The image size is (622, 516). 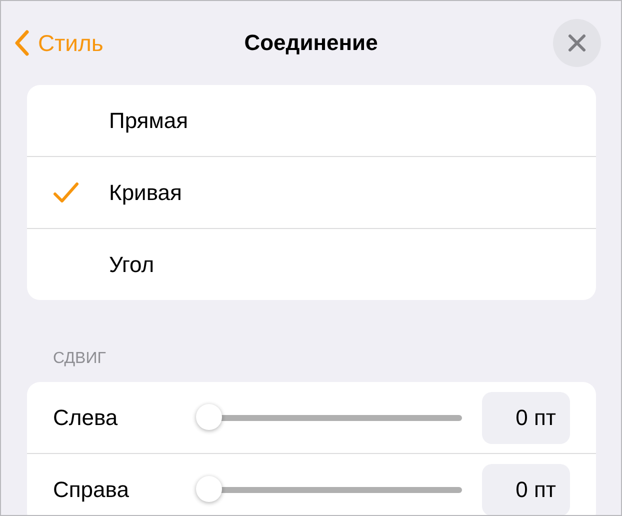 What do you see at coordinates (311, 120) in the screenshot?
I see `option-row: Прямая` at bounding box center [311, 120].